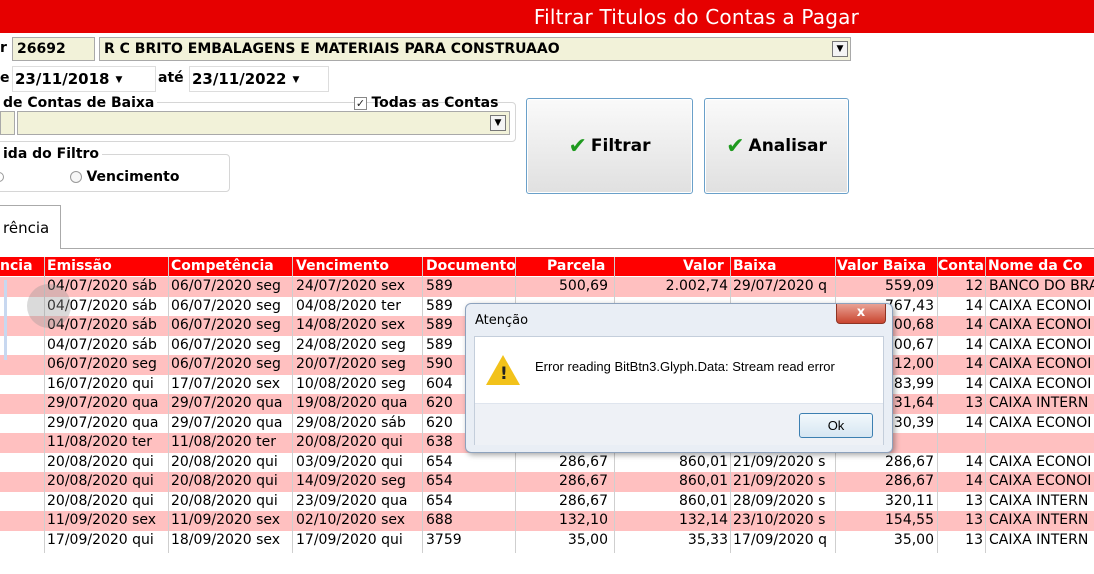 The image size is (1094, 574). Describe the element at coordinates (227, 403) in the screenshot. I see `cell-competencia: 29/07/2020 qua` at that location.